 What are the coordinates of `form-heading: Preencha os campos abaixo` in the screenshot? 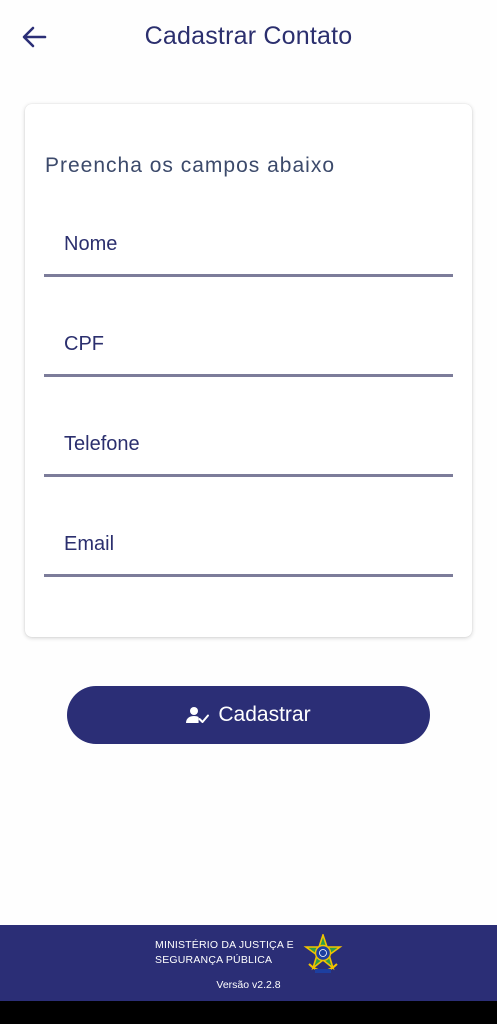 It's located at (190, 165).